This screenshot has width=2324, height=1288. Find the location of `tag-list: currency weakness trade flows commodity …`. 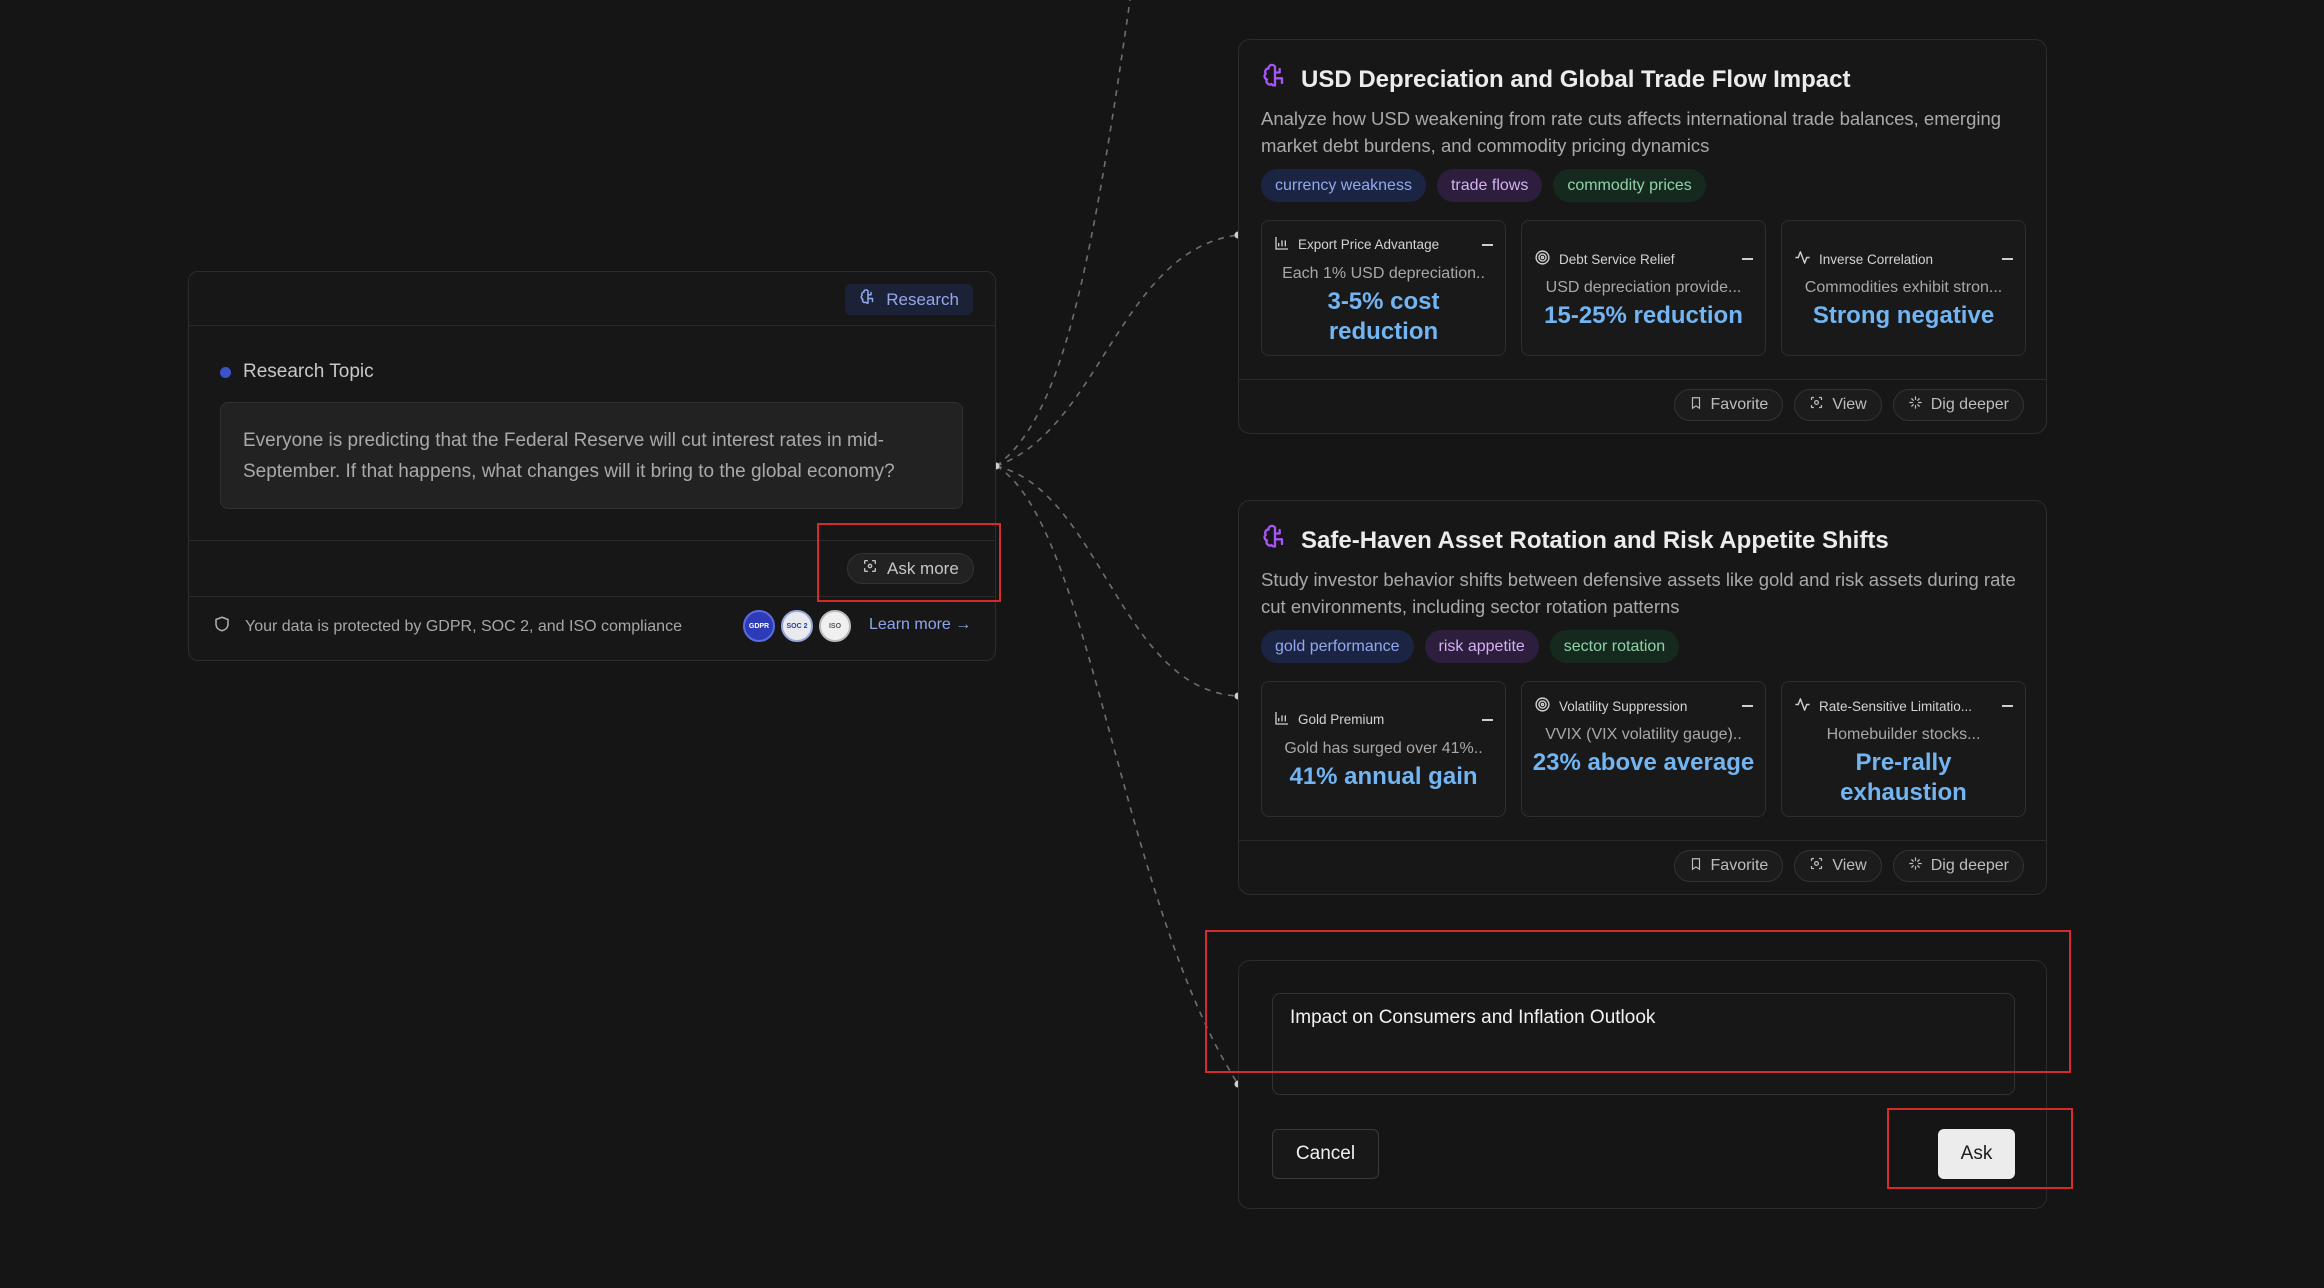

tag-list: currency weakness trade flows commodity … is located at coordinates (1483, 185).